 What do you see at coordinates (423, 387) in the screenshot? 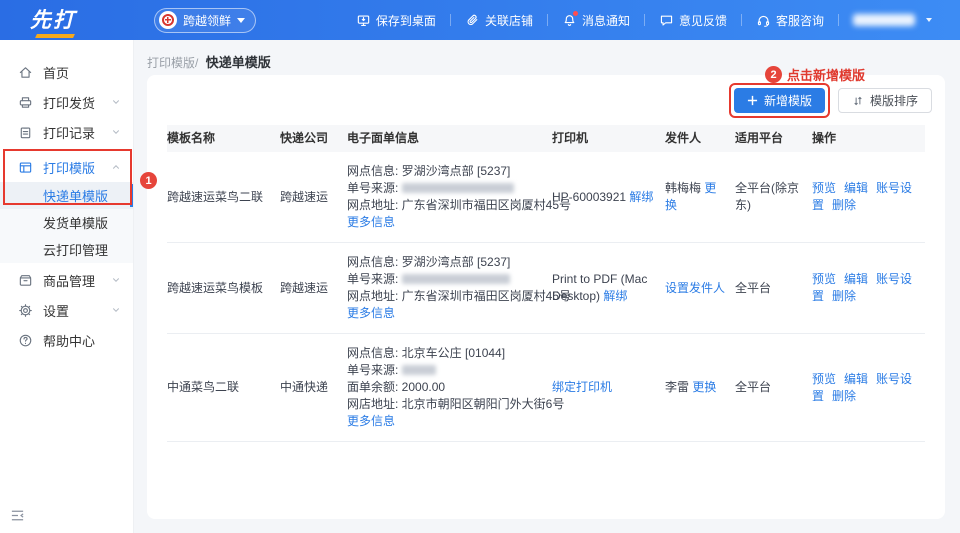
I see `sheet-info-value: 2000.00` at bounding box center [423, 387].